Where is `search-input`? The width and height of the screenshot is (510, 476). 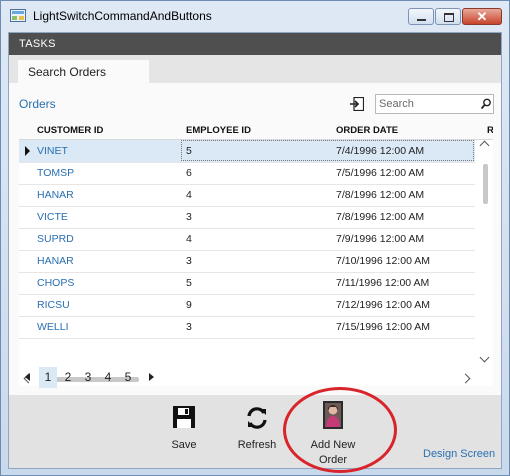
search-input is located at coordinates (427, 104).